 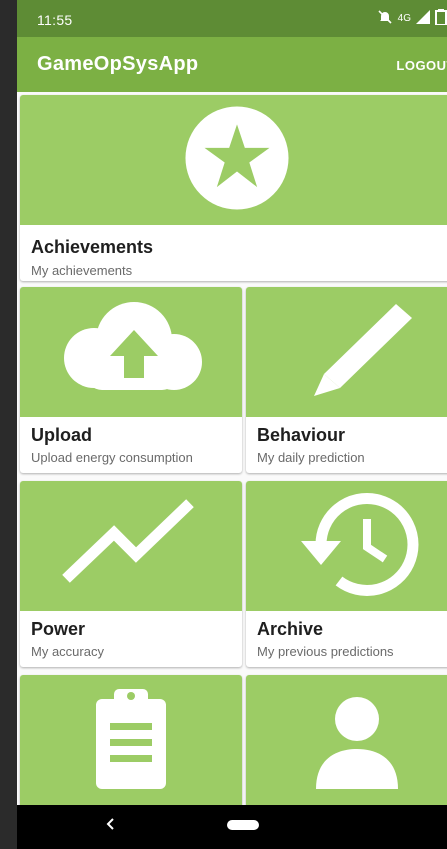 I want to click on star-badge-icon, so click(x=237, y=160).